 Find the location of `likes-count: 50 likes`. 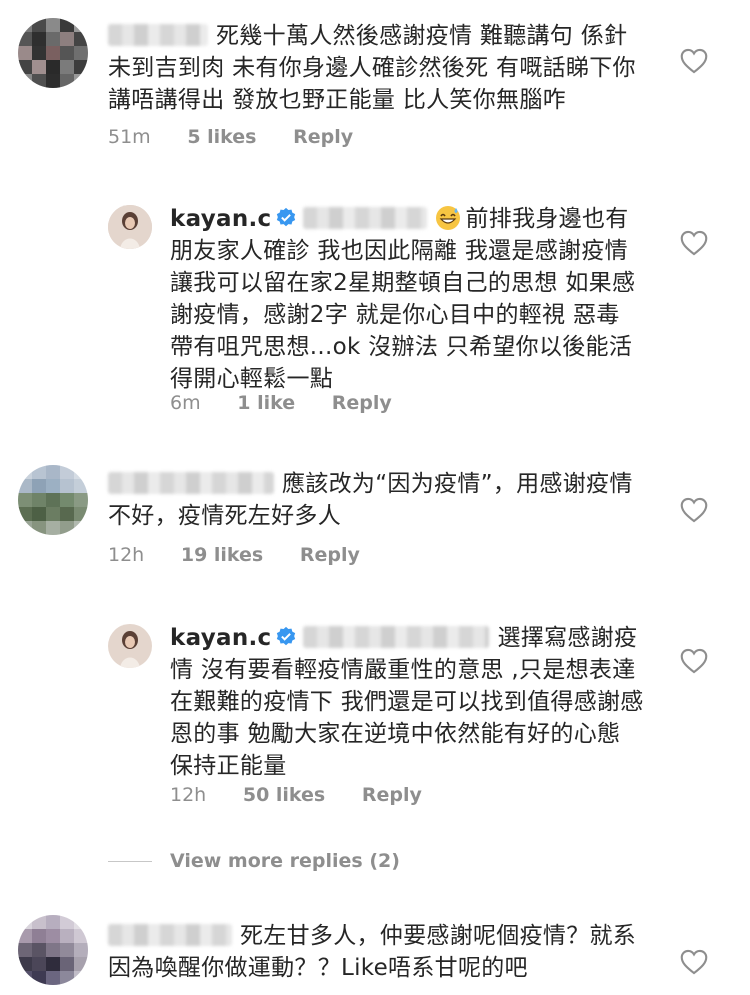

likes-count: 50 likes is located at coordinates (284, 795).